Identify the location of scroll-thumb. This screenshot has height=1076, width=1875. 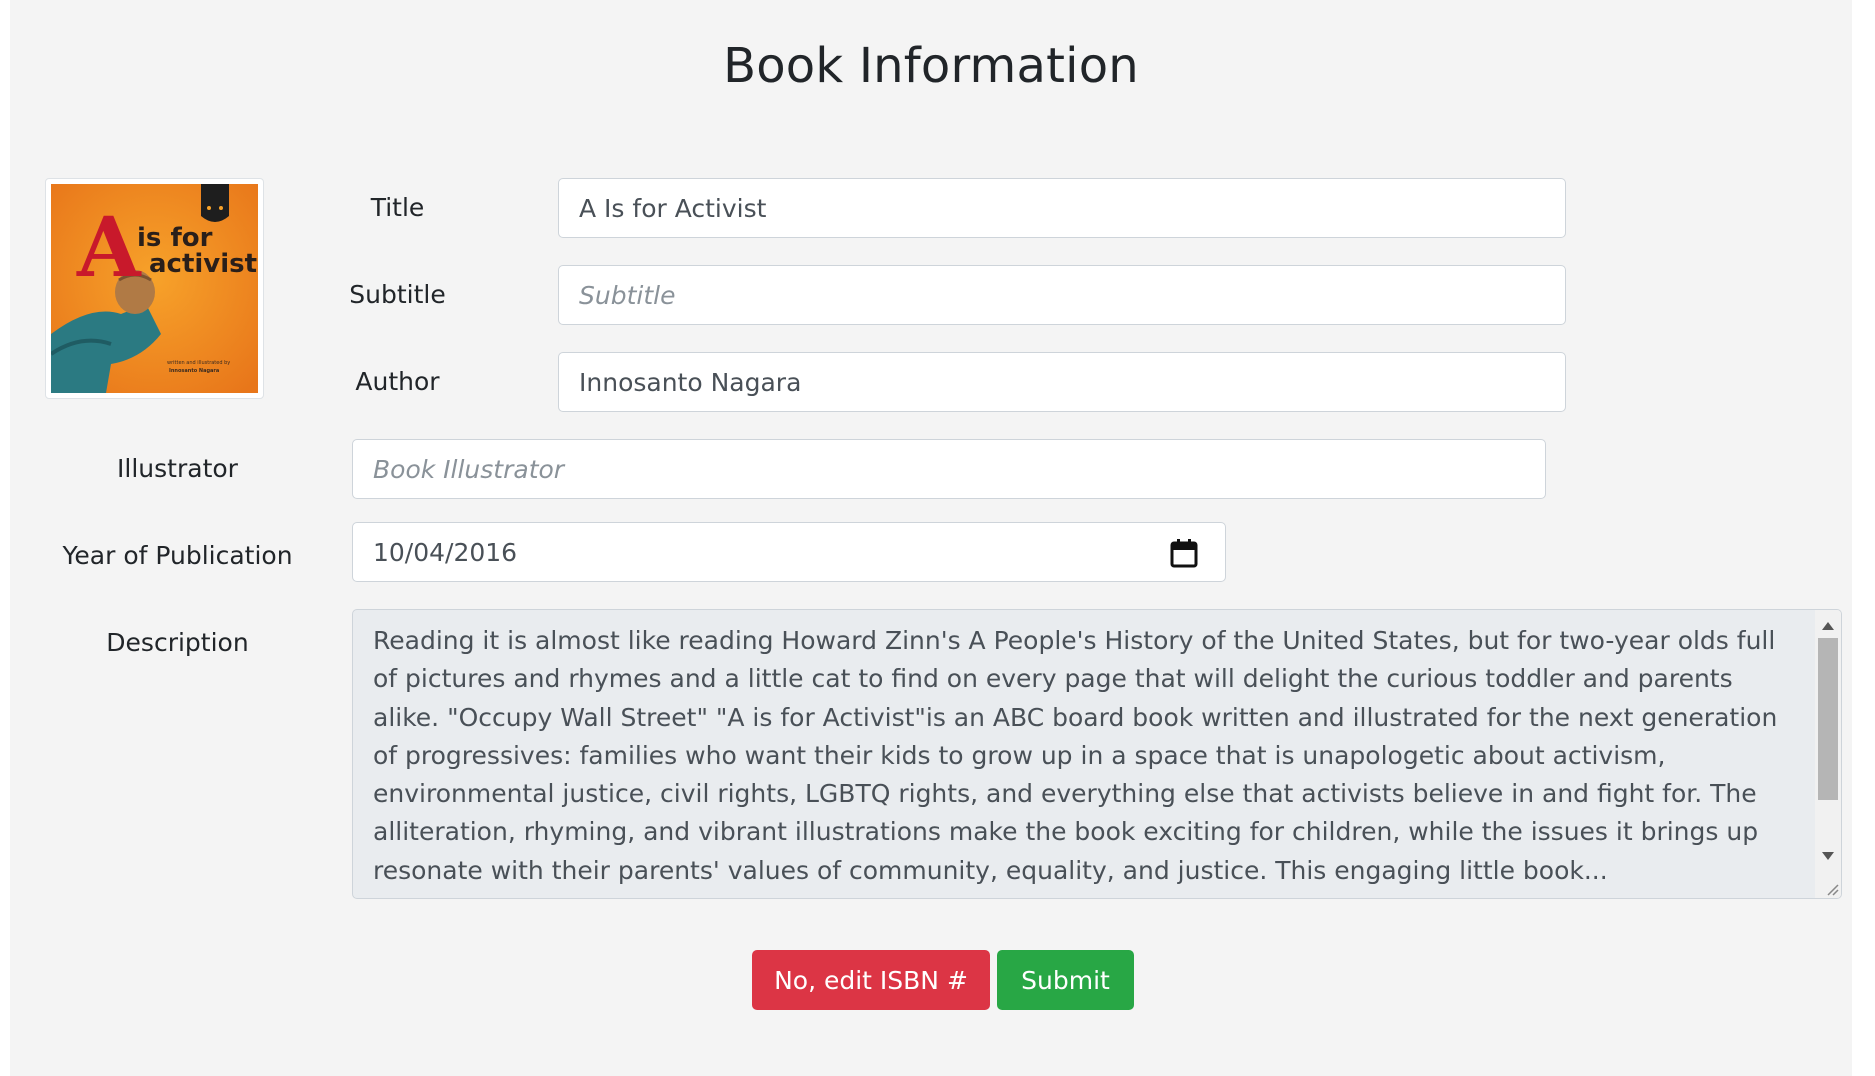
(1828, 719).